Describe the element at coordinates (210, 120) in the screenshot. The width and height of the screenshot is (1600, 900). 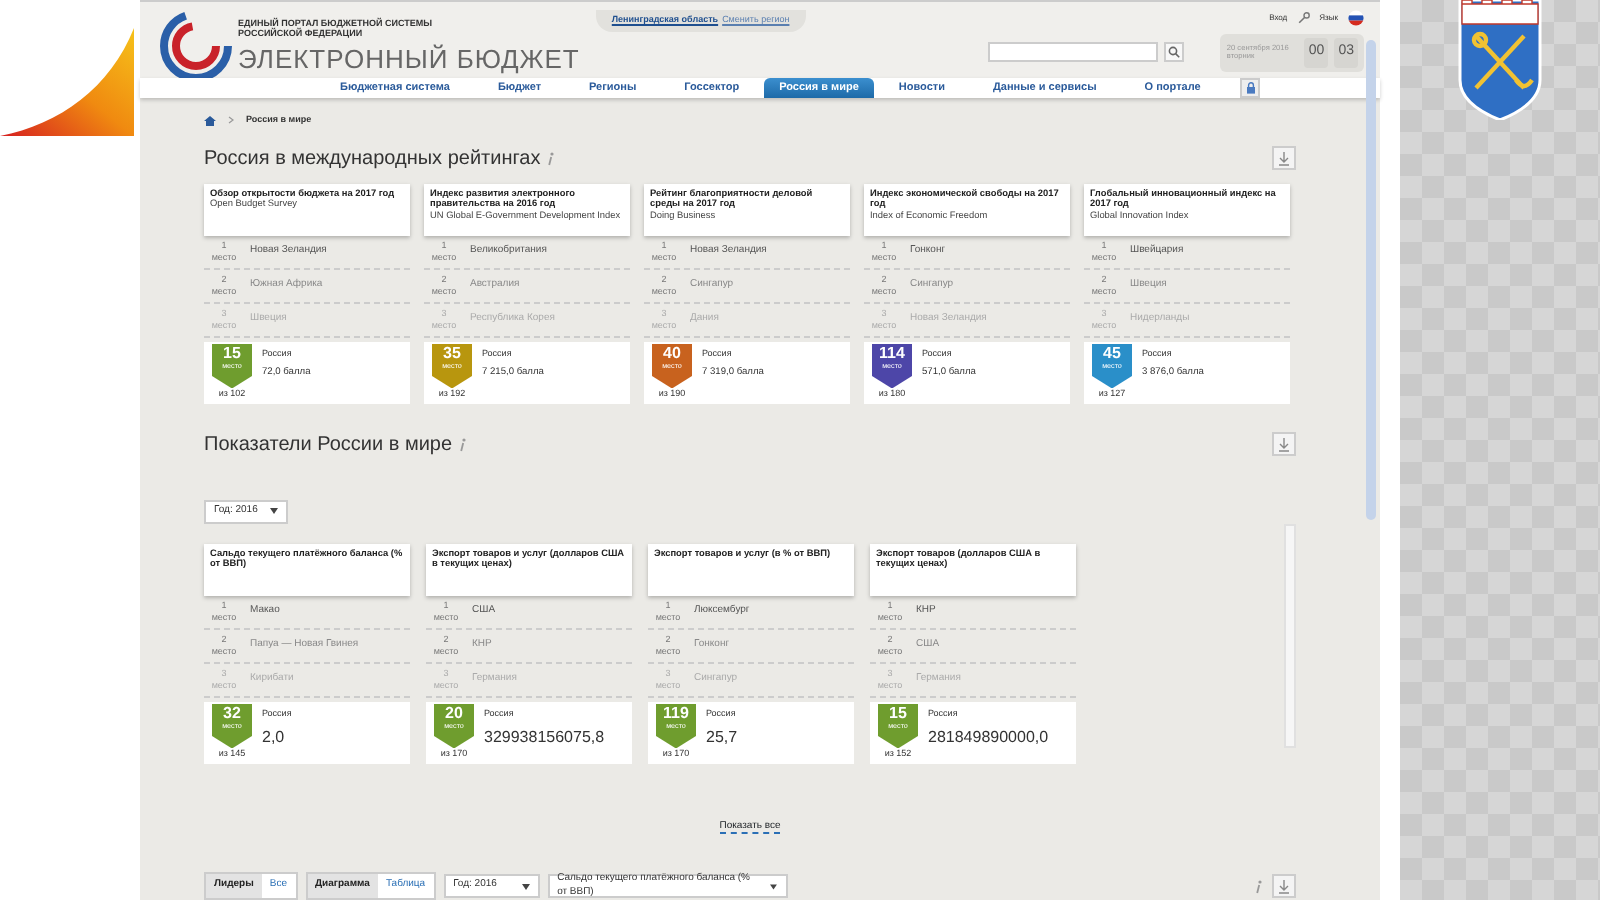
I see `home-icon` at that location.